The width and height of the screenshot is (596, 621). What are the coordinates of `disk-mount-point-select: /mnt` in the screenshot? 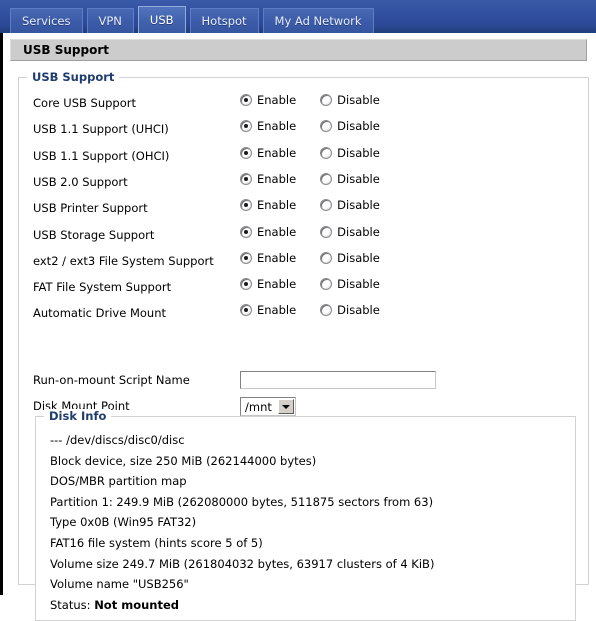 It's located at (268, 406).